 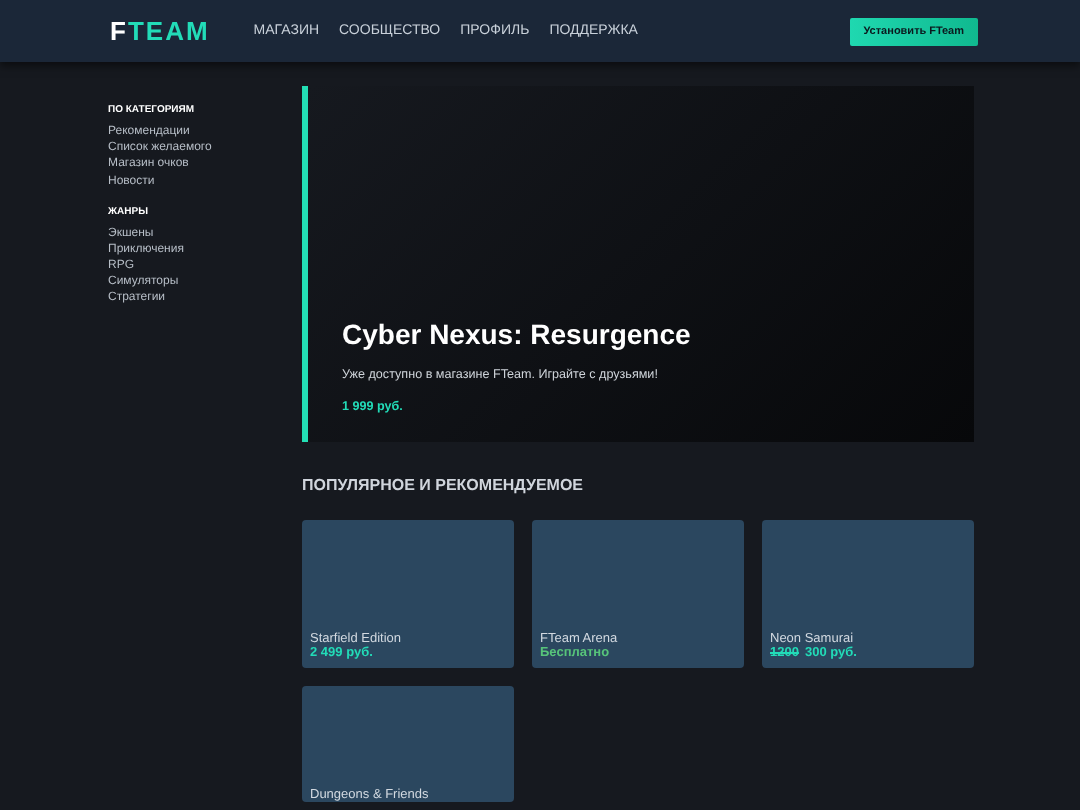 What do you see at coordinates (160, 31) in the screenshot?
I see `logo: FTEAM` at bounding box center [160, 31].